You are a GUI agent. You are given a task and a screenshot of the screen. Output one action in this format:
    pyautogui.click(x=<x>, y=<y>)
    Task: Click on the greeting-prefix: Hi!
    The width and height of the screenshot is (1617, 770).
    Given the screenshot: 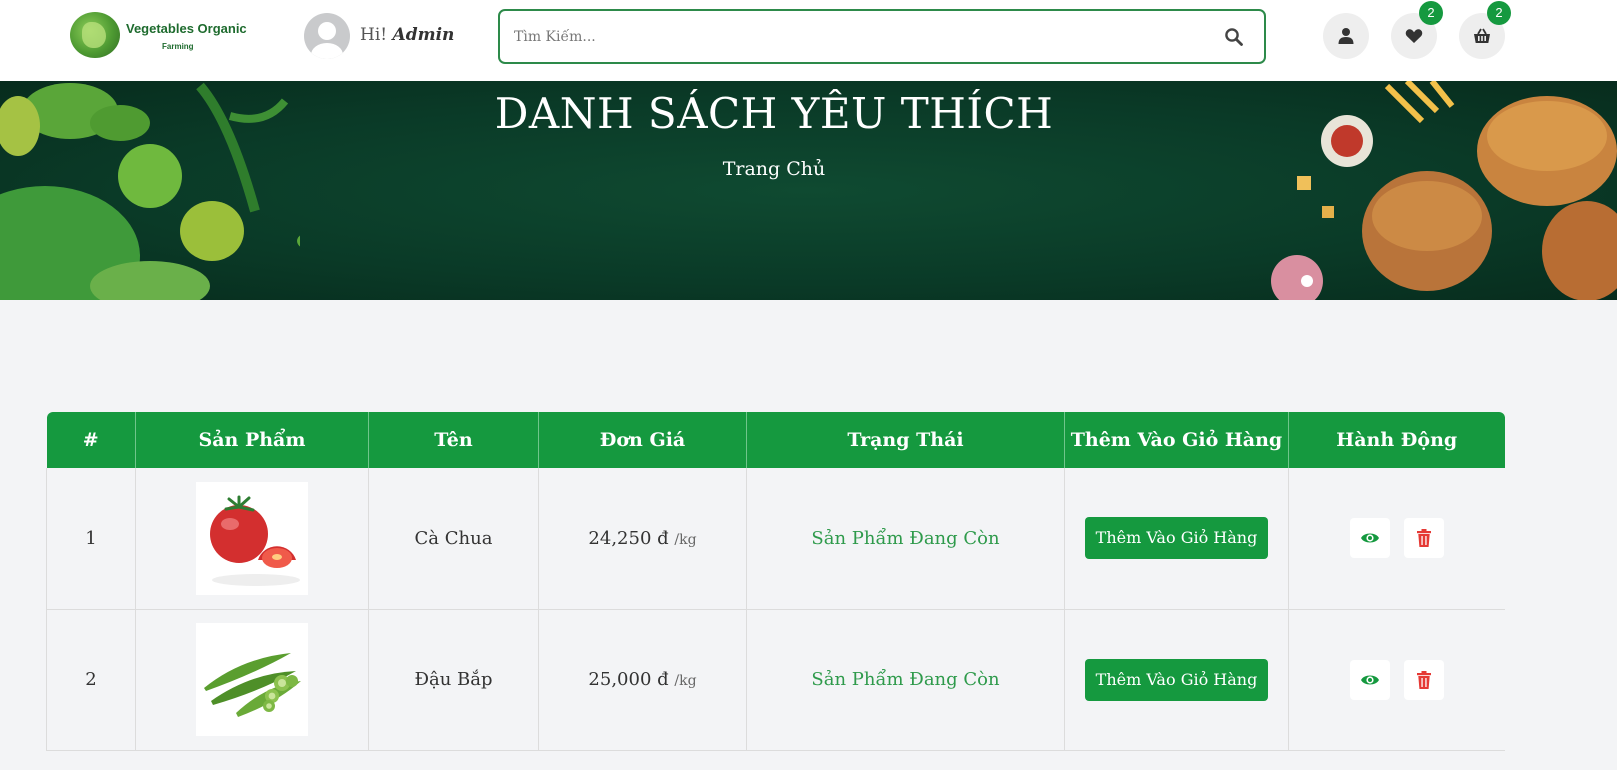 What is the action you would take?
    pyautogui.click(x=374, y=35)
    